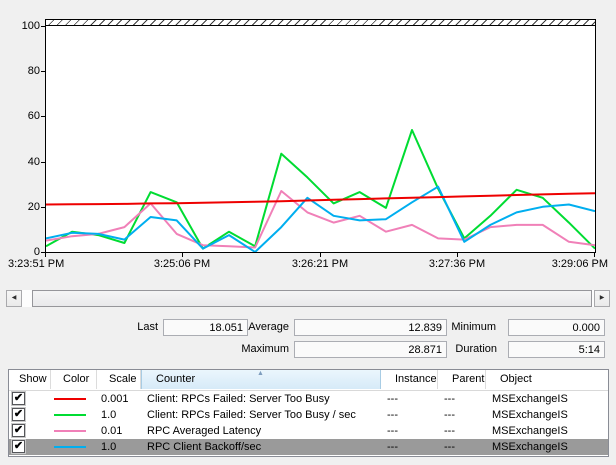 This screenshot has height=465, width=616. Describe the element at coordinates (265, 349) in the screenshot. I see `maximum-label: Maximum` at that location.